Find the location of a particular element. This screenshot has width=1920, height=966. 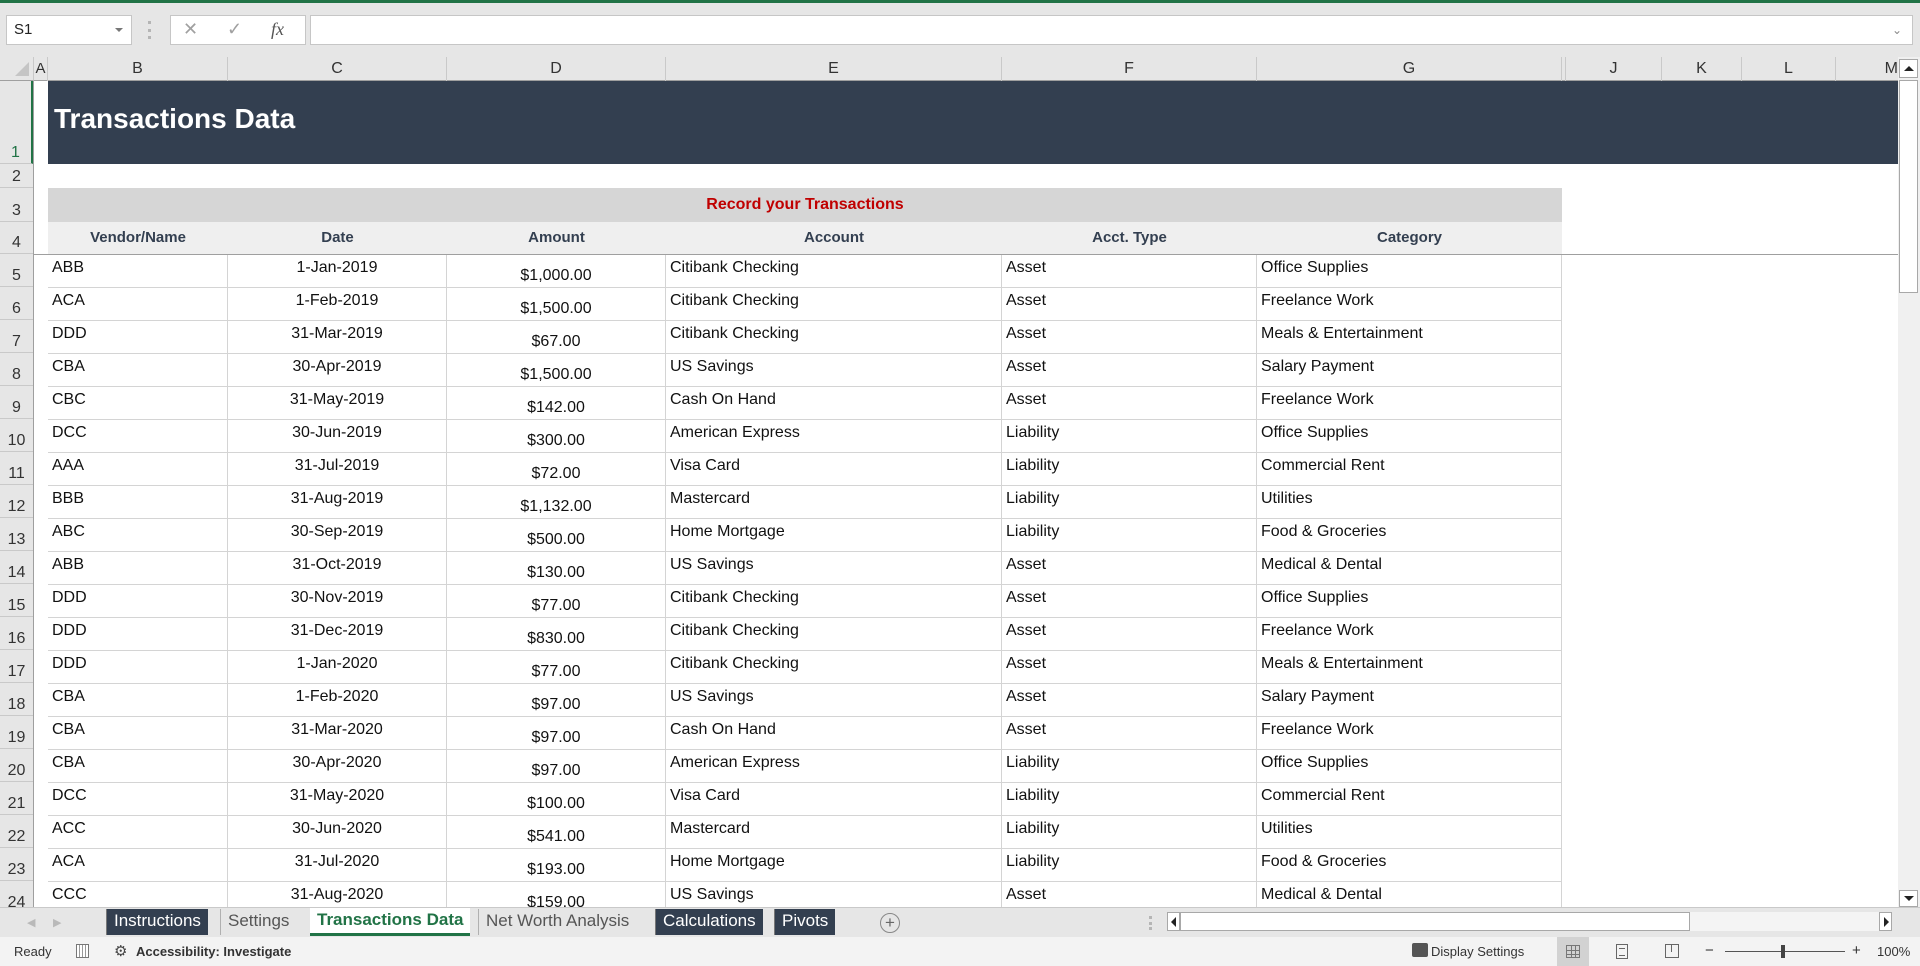

row-header-17: 17 is located at coordinates (16, 666).